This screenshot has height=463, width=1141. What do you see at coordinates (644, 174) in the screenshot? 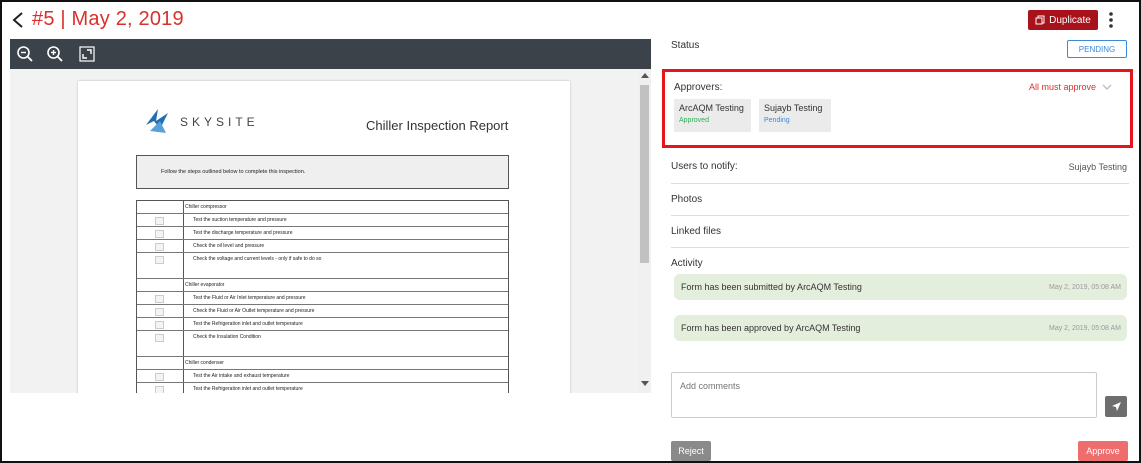
I see `scroll-thumb` at bounding box center [644, 174].